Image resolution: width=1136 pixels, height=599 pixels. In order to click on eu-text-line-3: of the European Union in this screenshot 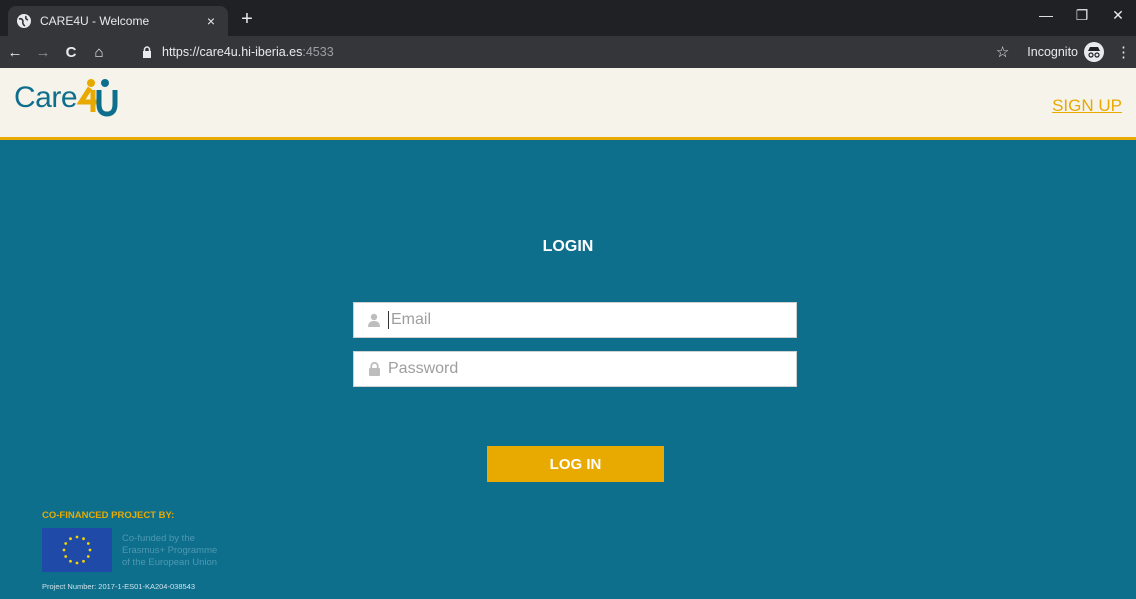, I will do `click(170, 562)`.